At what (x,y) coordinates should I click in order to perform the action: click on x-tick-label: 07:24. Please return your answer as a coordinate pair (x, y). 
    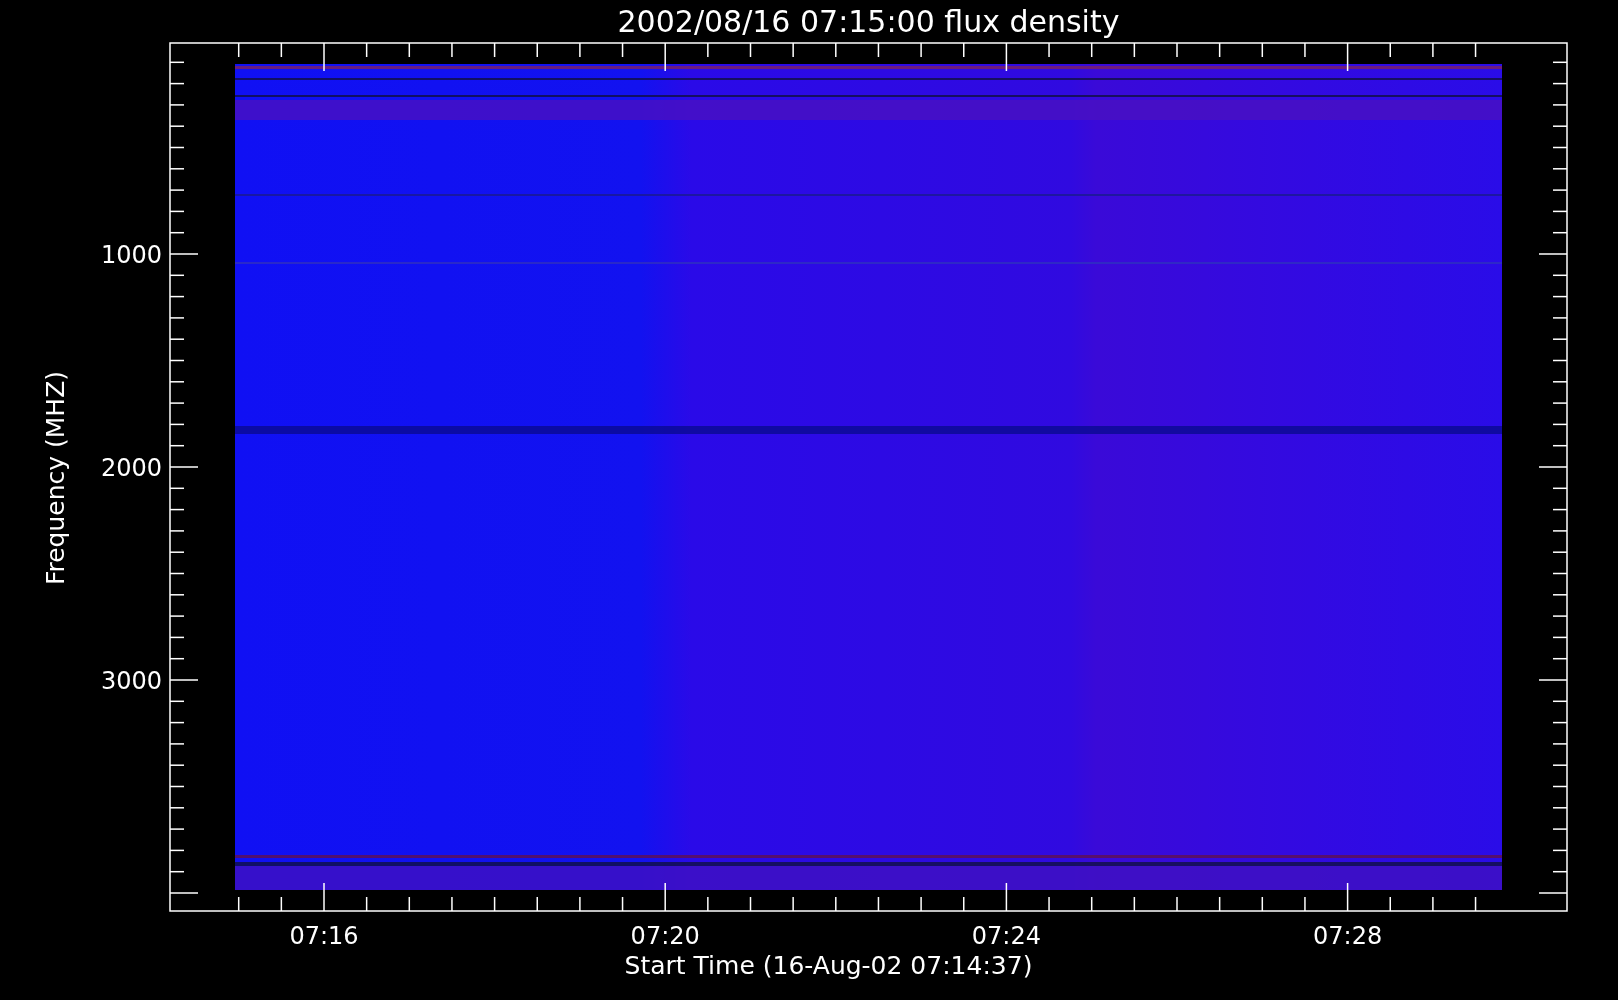
    Looking at the image, I should click on (1006, 936).